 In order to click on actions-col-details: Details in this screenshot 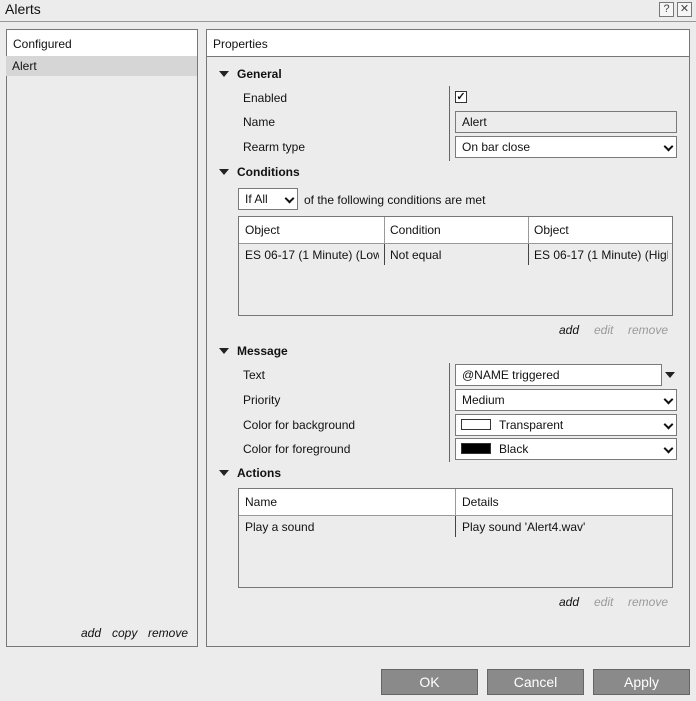, I will do `click(480, 502)`.